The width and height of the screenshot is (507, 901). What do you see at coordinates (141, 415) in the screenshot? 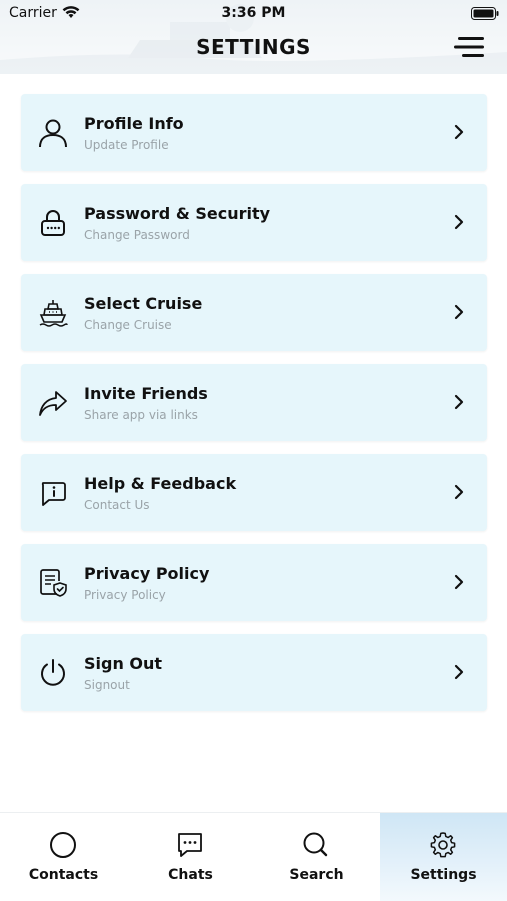
I see `settings-item-subtitle: Share app via links` at bounding box center [141, 415].